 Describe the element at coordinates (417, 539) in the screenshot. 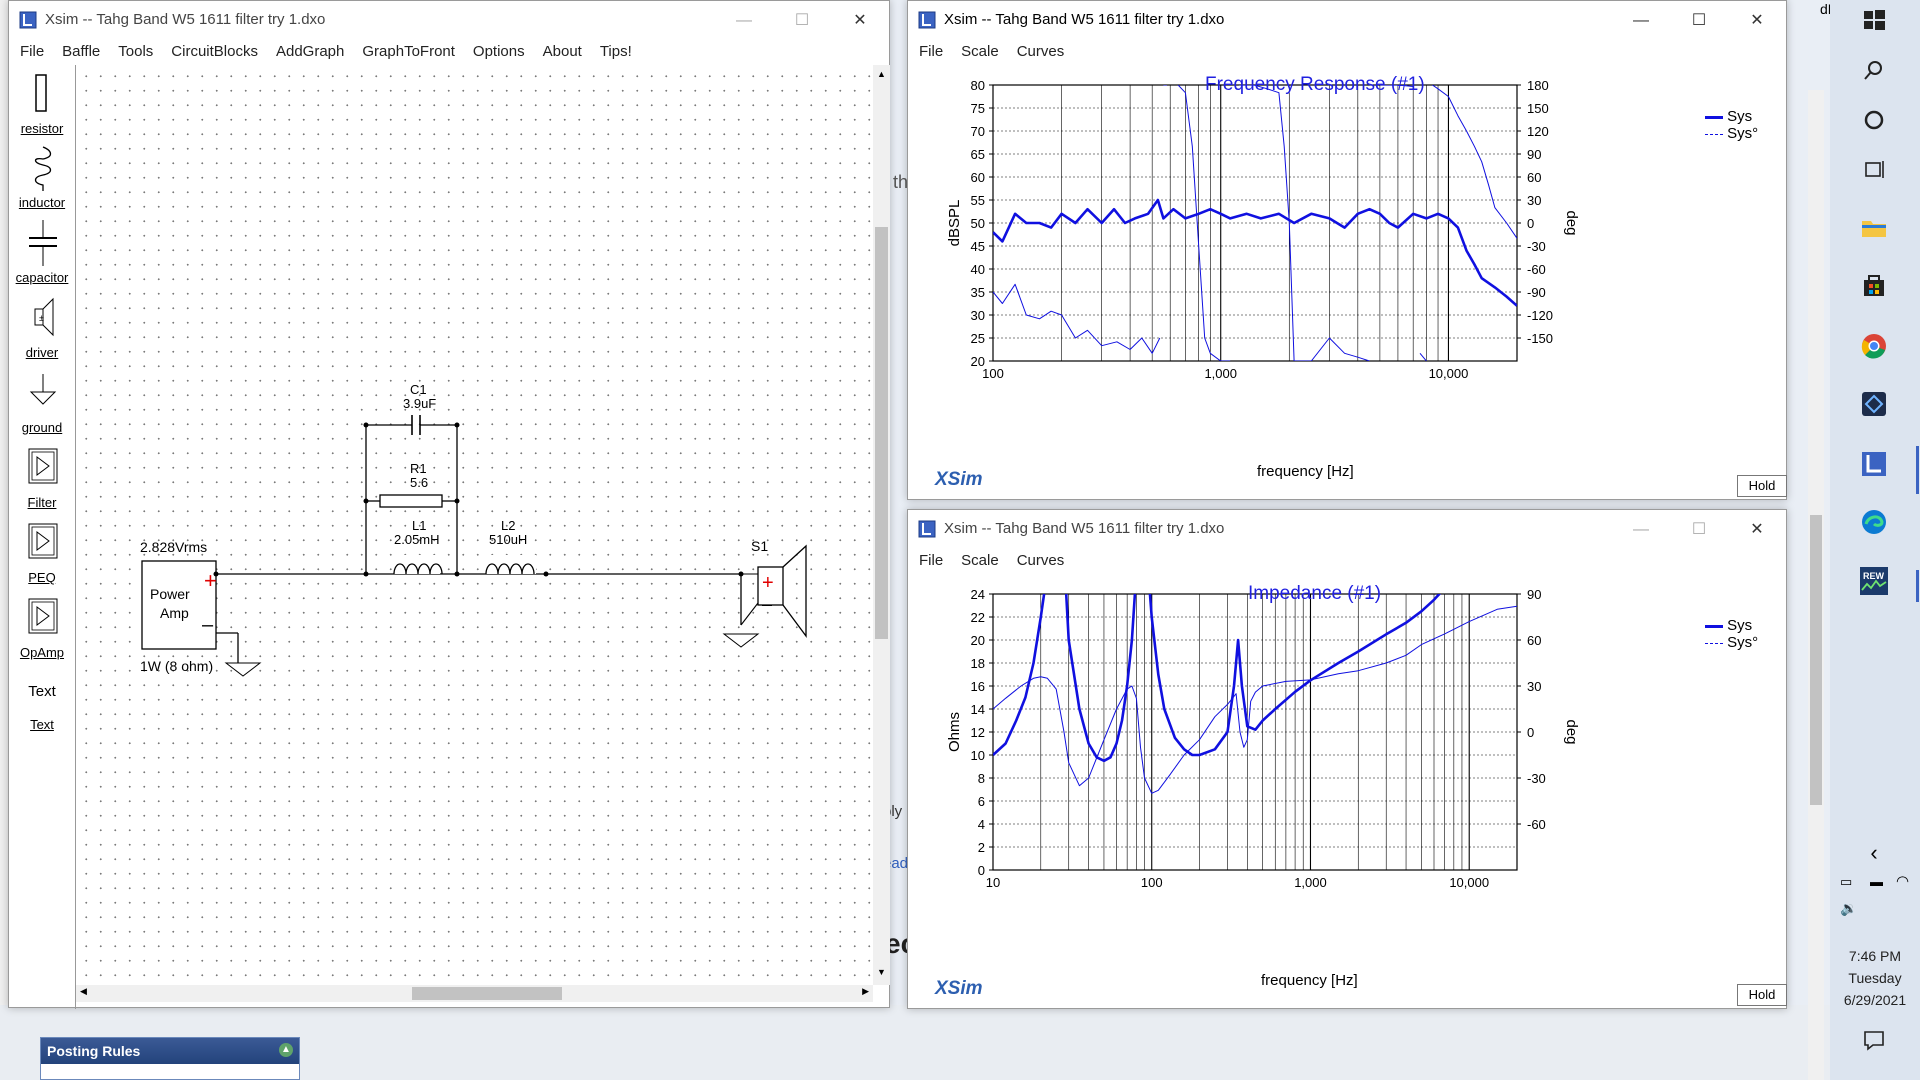

I see `l1-value: 2.05mH` at that location.